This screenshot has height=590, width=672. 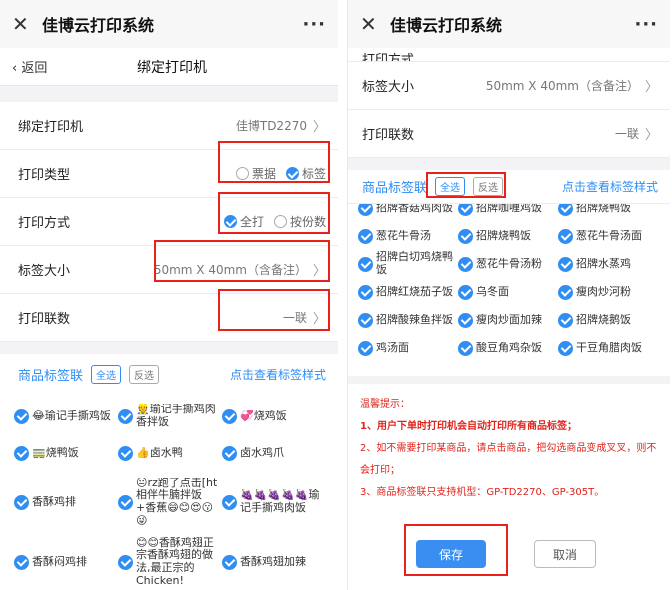 I want to click on goods-item: 瘦肉炒河粉, so click(x=608, y=292).